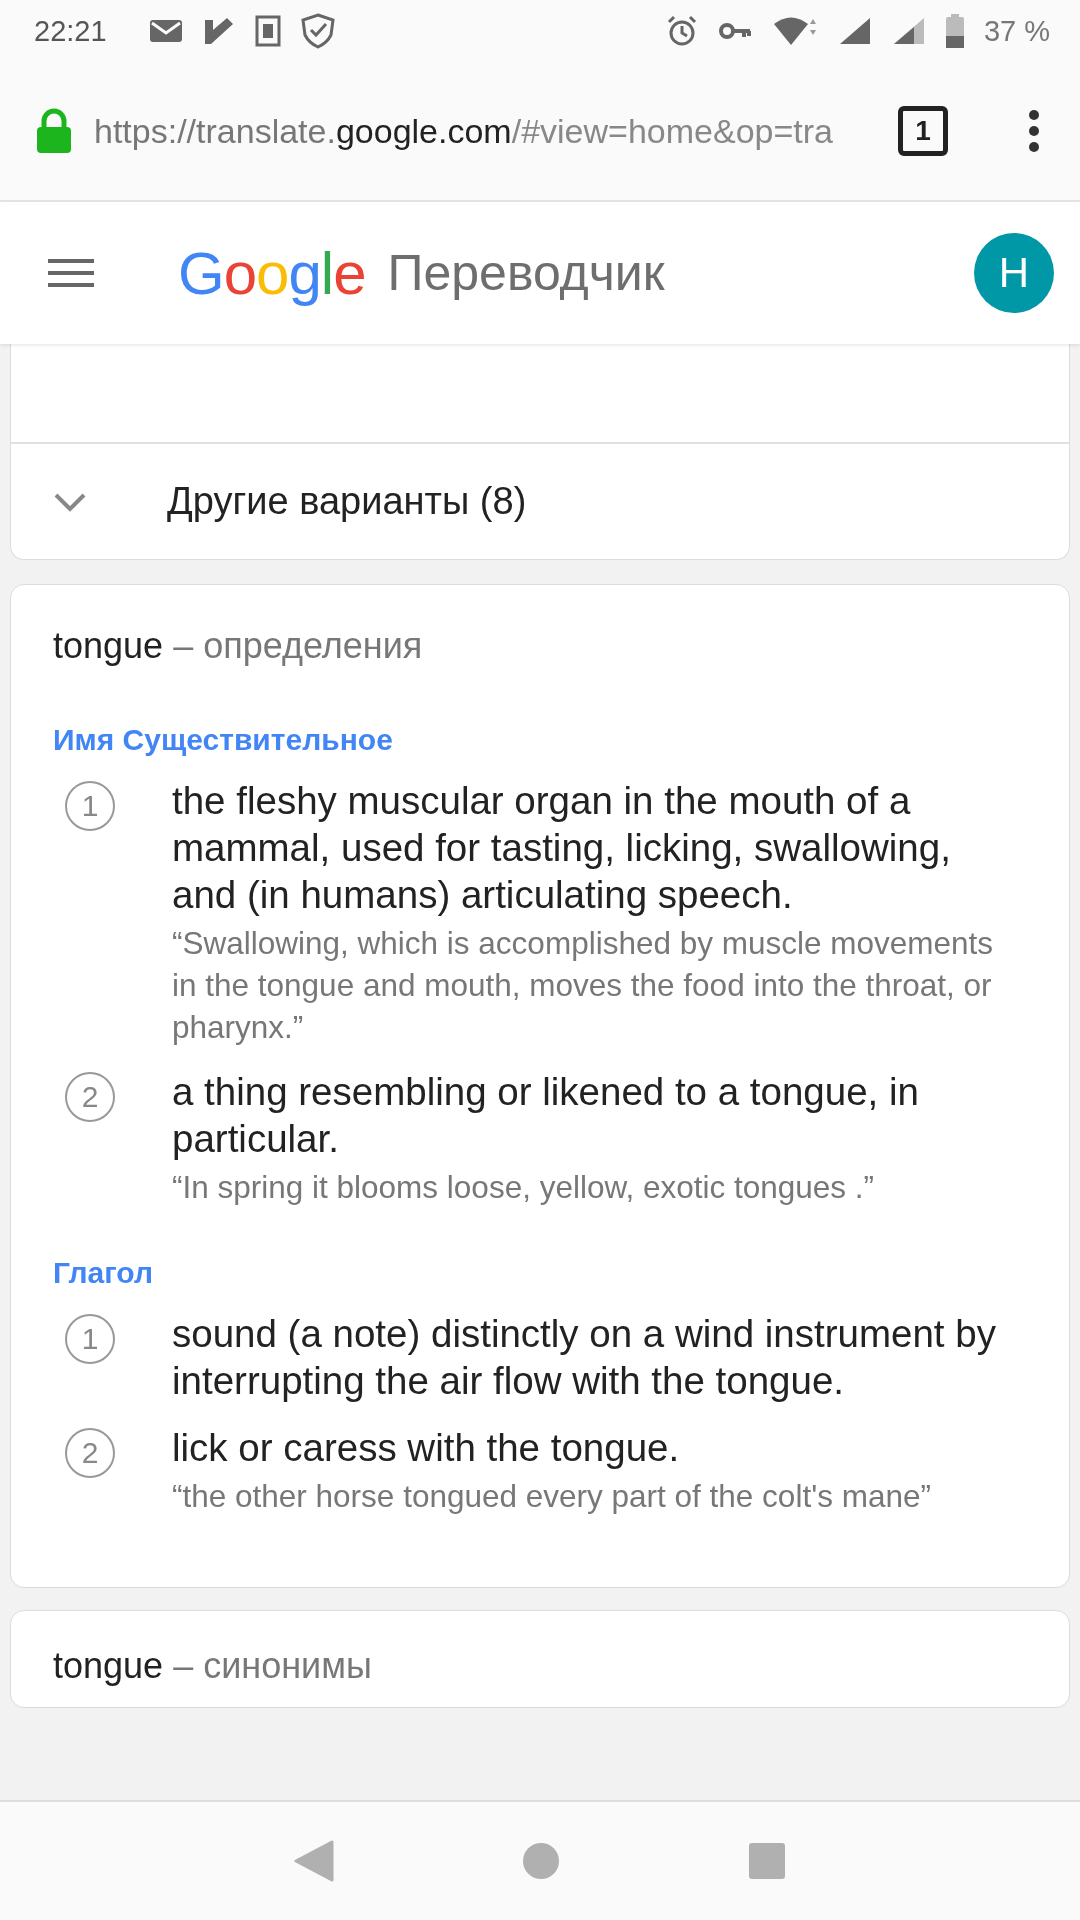  I want to click on clock: 22:21, so click(70, 31).